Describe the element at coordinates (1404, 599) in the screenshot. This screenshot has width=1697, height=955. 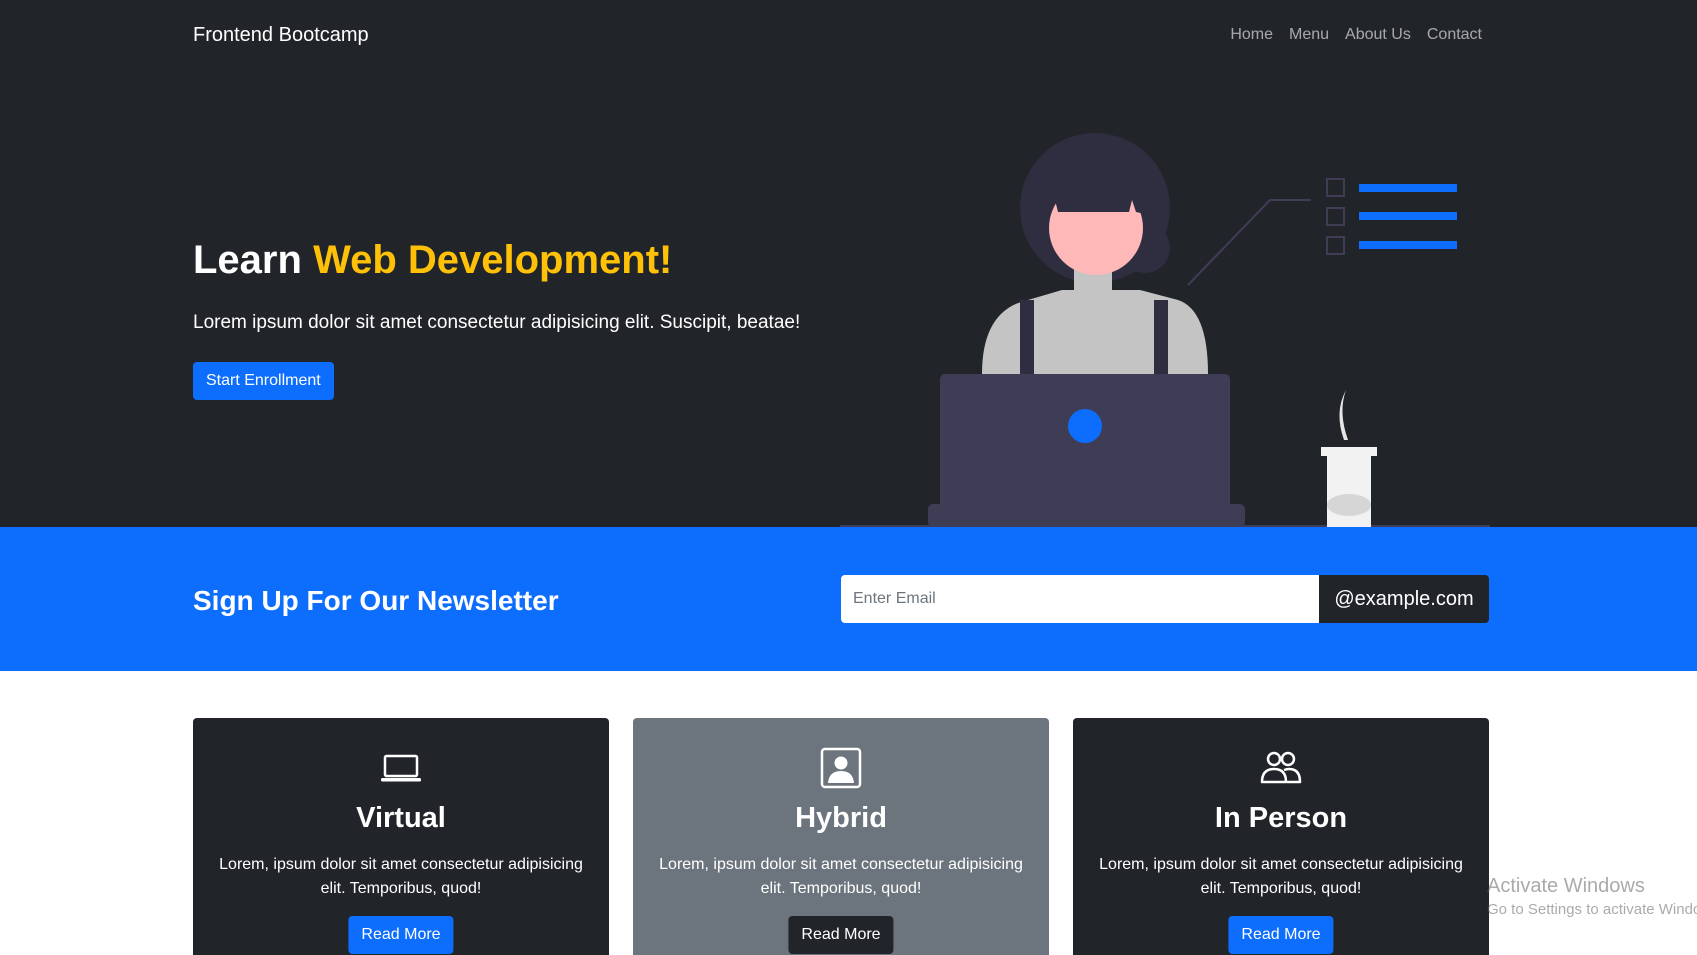
I see `email-domain-addon: @example.com` at that location.